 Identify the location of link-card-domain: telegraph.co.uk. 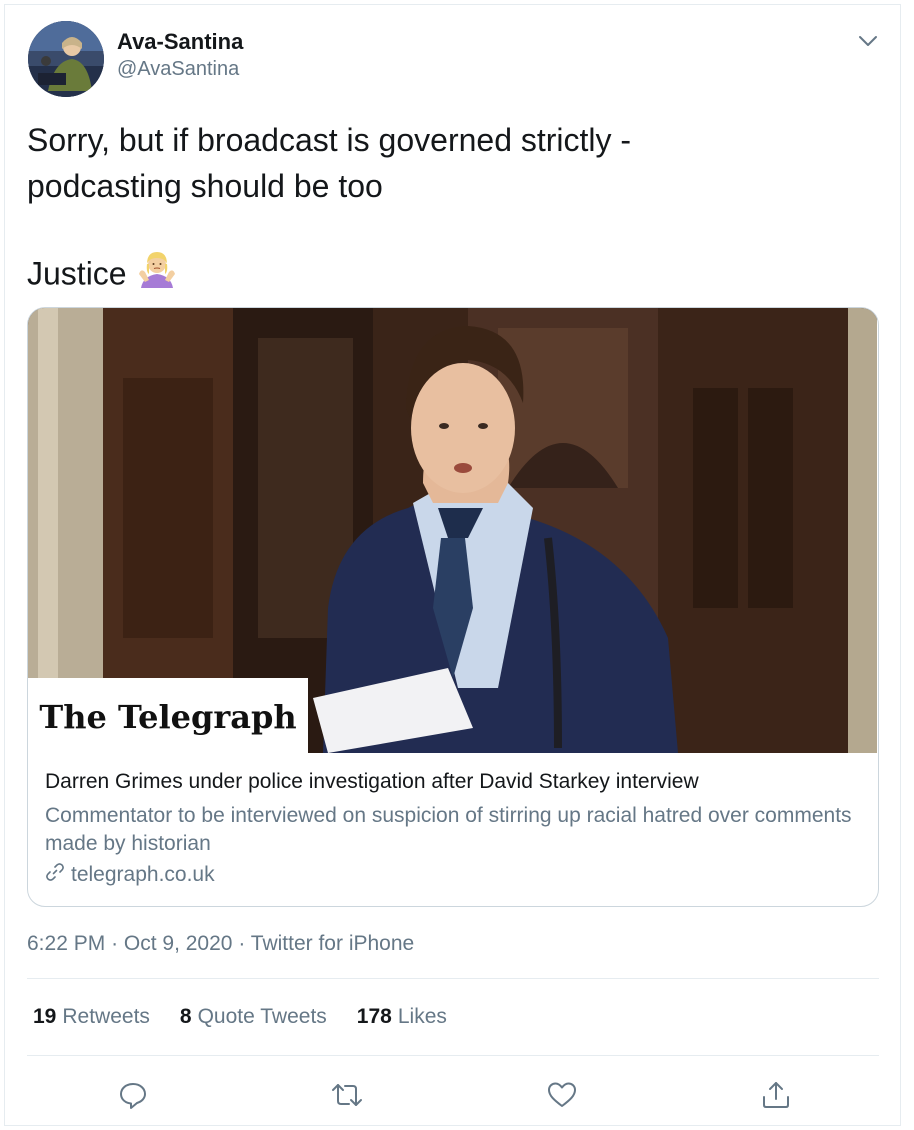
(130, 875).